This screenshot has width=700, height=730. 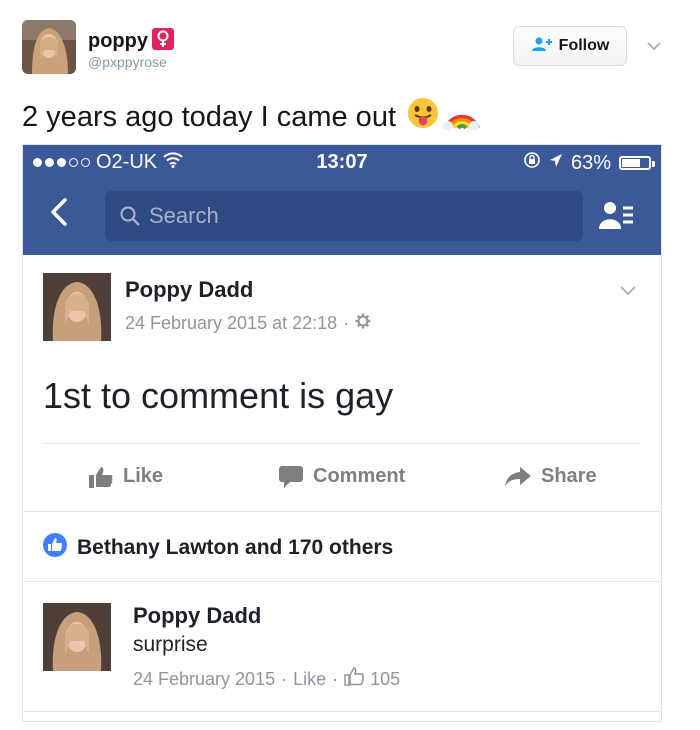 I want to click on tweet-author-name: poppy, so click(x=131, y=40).